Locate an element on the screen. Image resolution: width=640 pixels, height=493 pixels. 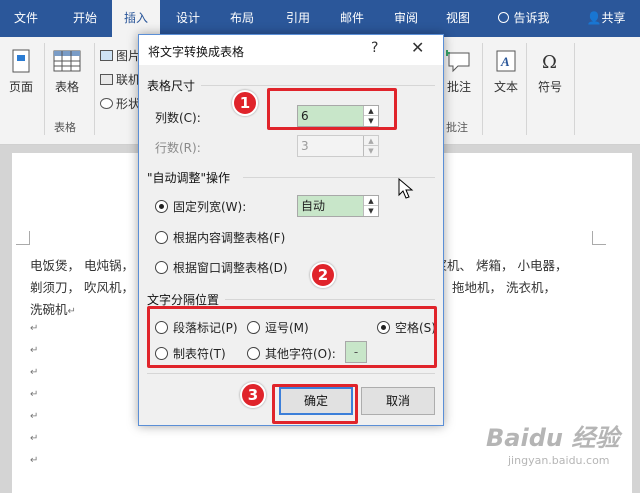
fit-contents-radio is located at coordinates (161, 237).